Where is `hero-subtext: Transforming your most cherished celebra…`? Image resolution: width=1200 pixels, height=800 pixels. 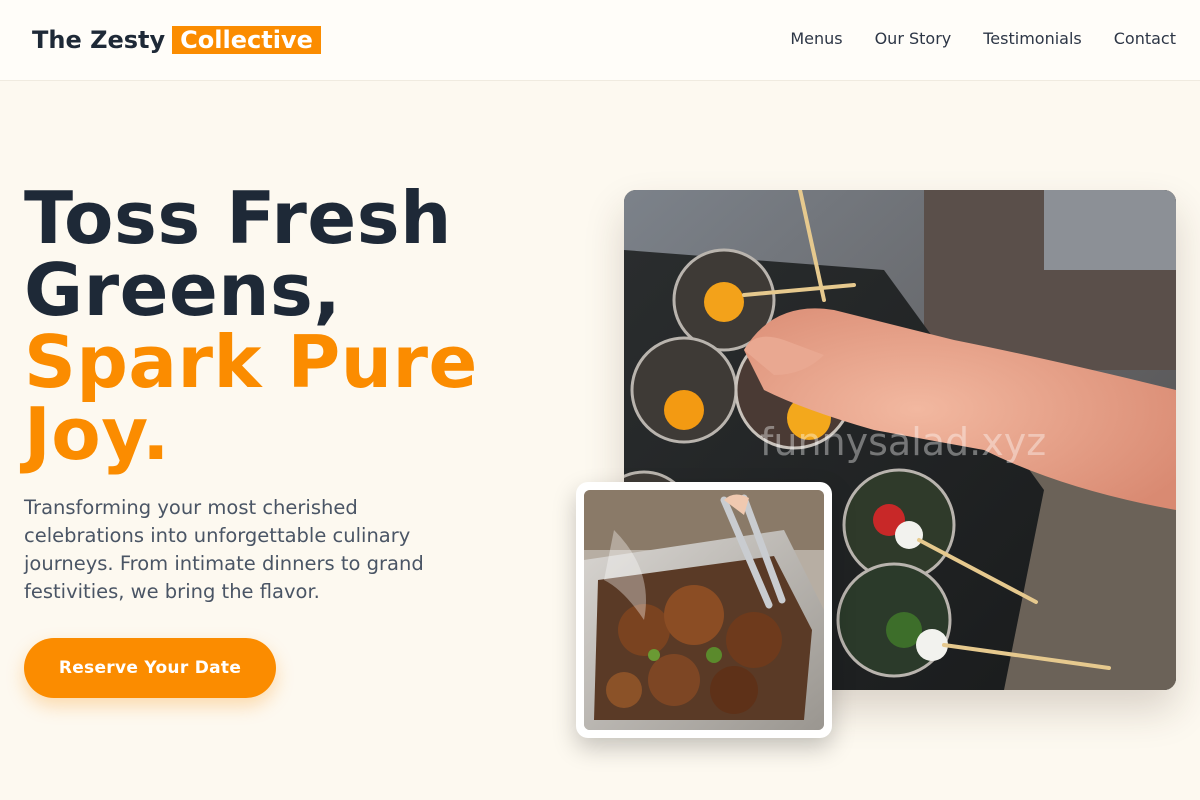 hero-subtext: Transforming your most cherished celebra… is located at coordinates (224, 549).